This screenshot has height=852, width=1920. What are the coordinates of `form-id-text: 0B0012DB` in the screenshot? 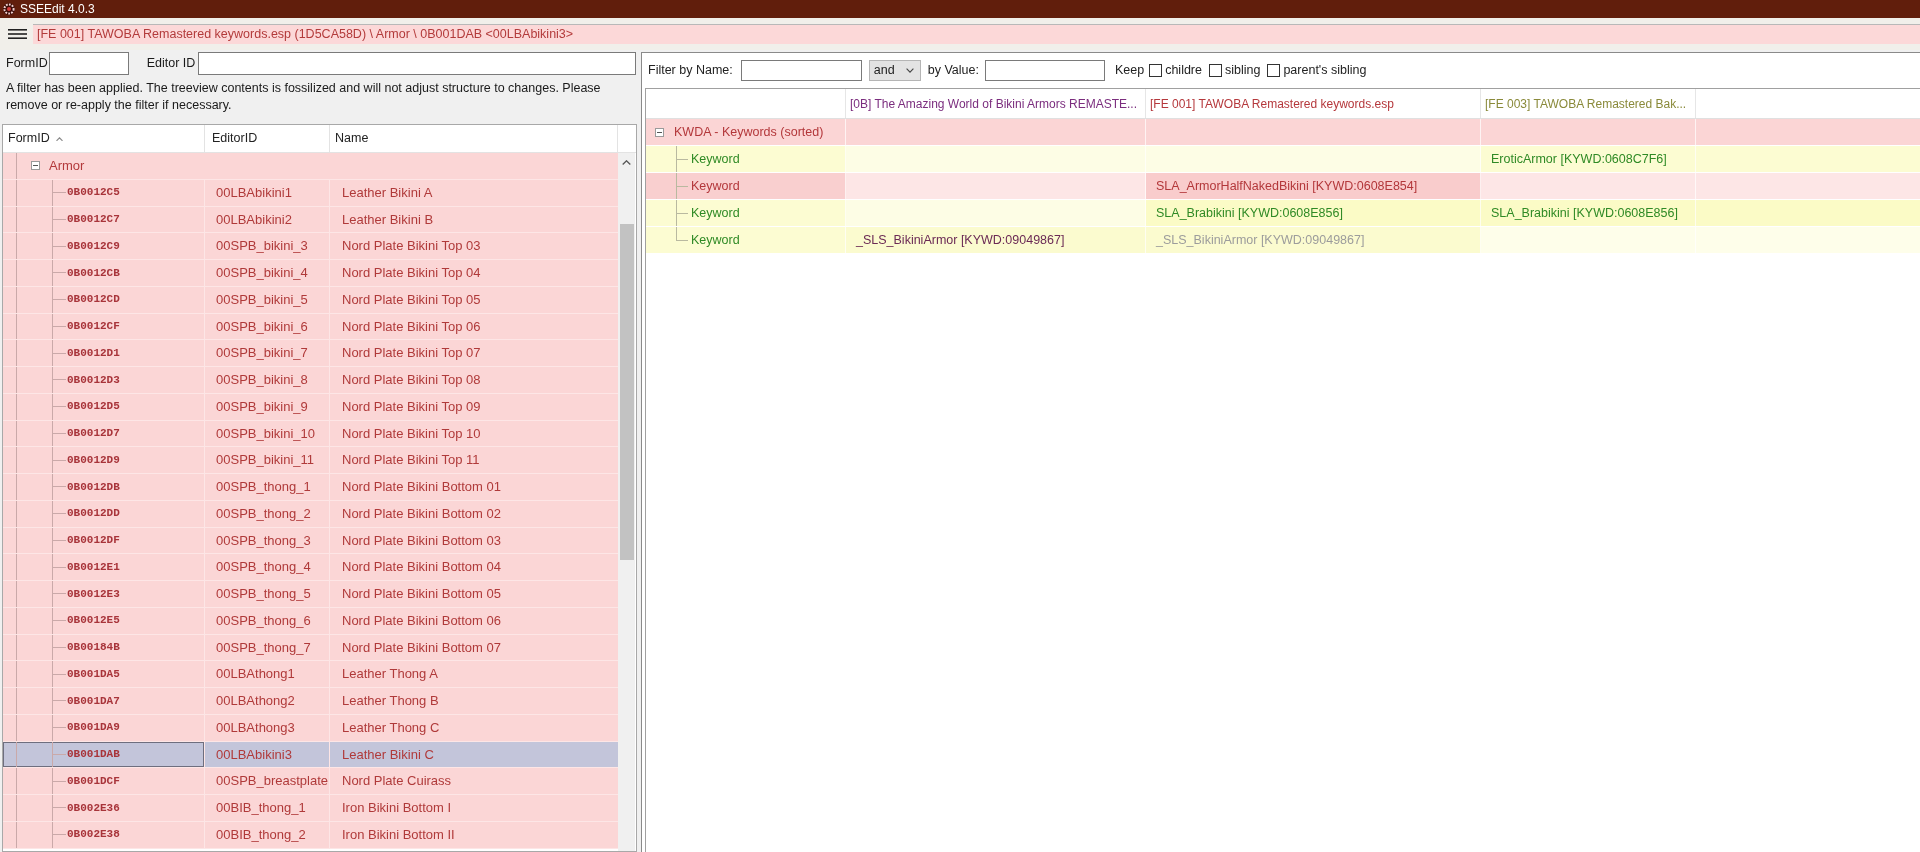 It's located at (104, 487).